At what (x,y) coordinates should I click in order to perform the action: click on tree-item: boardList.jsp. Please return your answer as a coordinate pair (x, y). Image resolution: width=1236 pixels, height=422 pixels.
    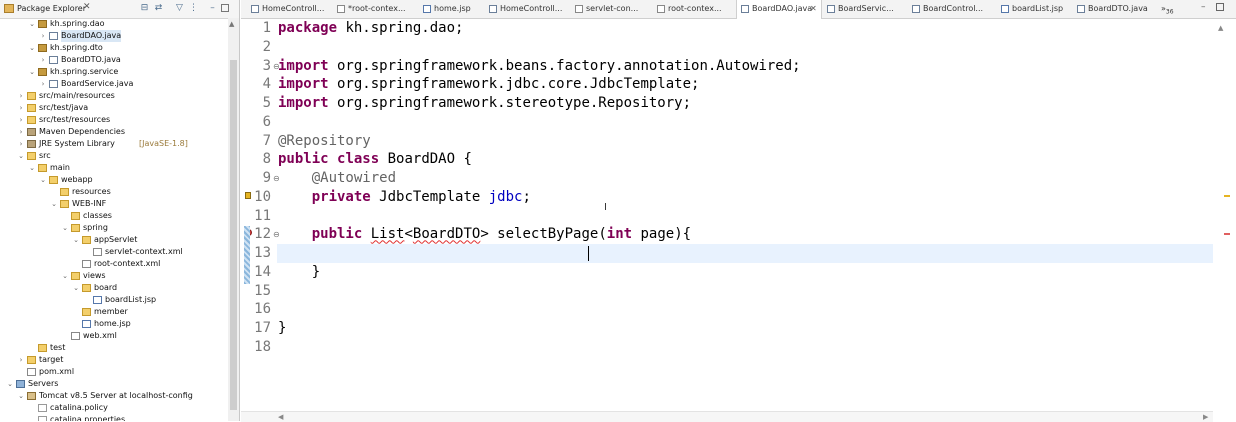
    Looking at the image, I should click on (114, 300).